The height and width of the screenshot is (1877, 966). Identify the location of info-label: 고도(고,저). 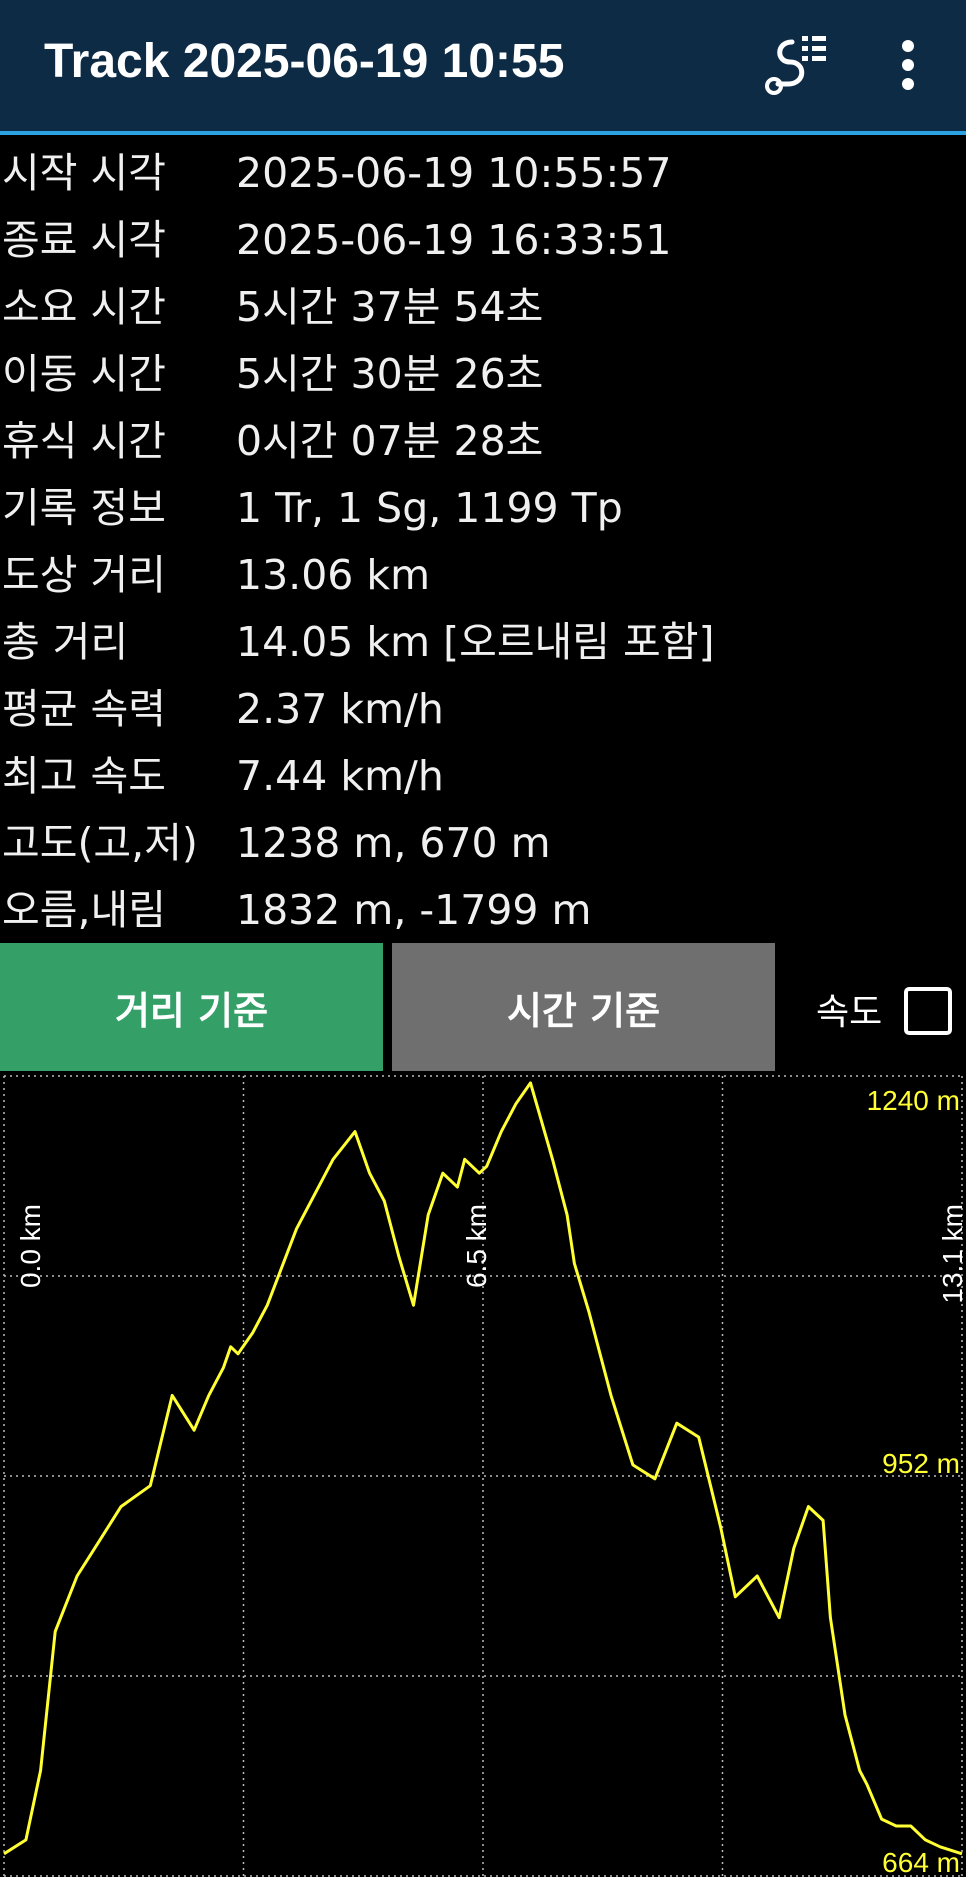
(100, 843).